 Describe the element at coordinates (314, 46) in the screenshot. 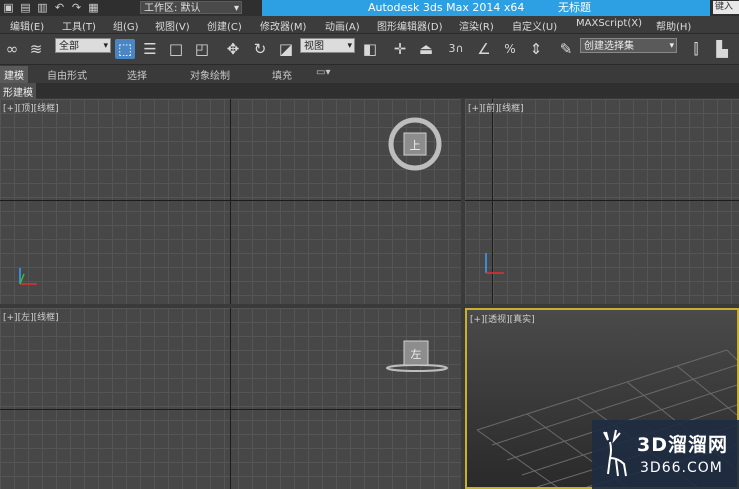

I see `reference-coordinate-value: 视图` at that location.